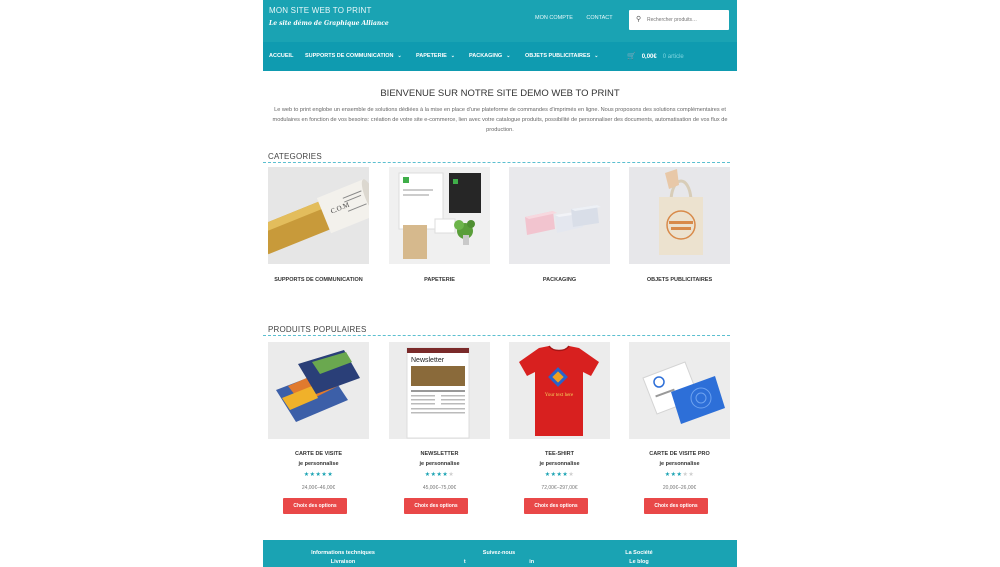 The height and width of the screenshot is (567, 1000). What do you see at coordinates (439, 280) in the screenshot?
I see `category-label: PAPETERIE` at bounding box center [439, 280].